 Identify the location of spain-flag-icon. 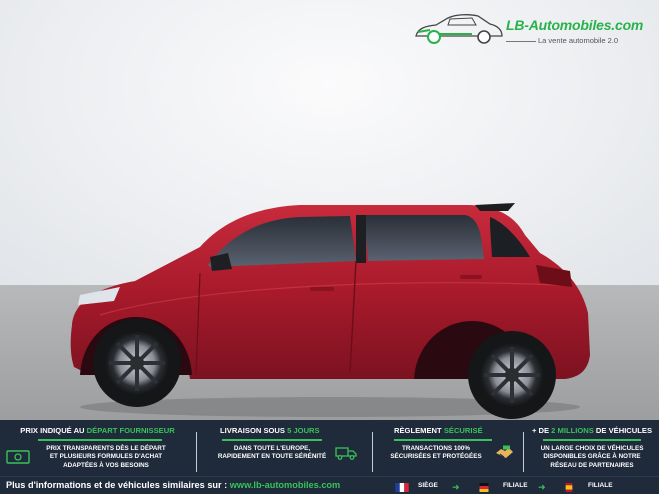
(569, 487).